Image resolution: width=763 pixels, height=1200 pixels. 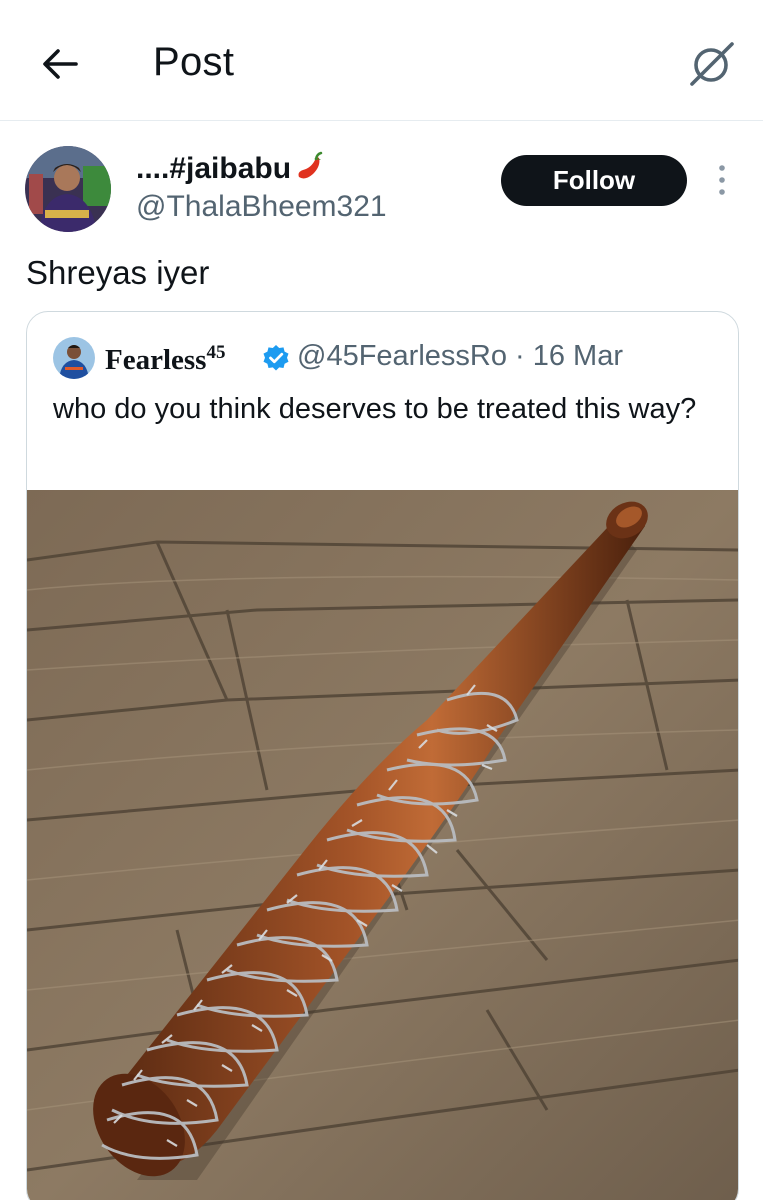 I want to click on author-display-name: ....#jaibabu, so click(x=230, y=170).